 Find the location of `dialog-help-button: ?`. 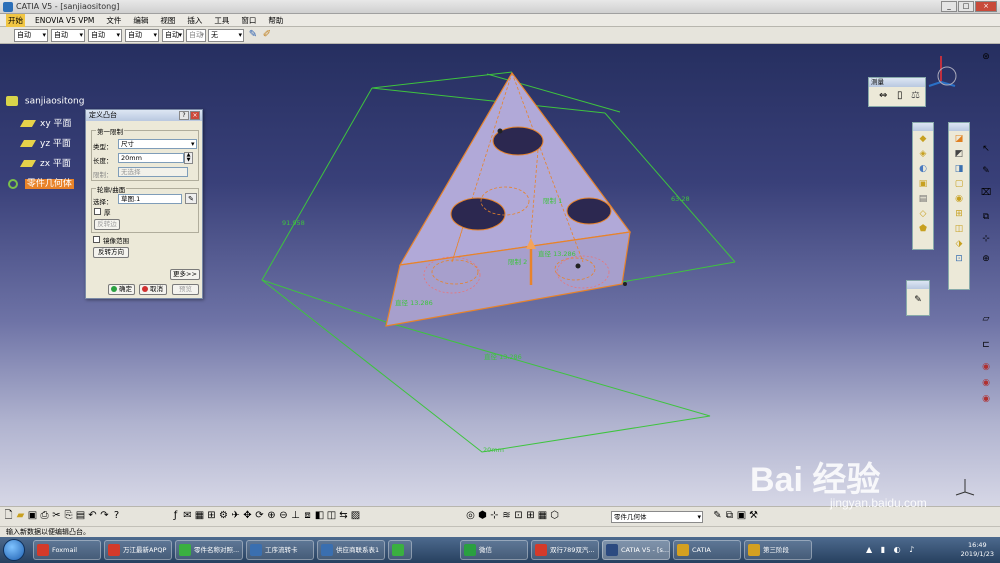

dialog-help-button: ? is located at coordinates (184, 115).